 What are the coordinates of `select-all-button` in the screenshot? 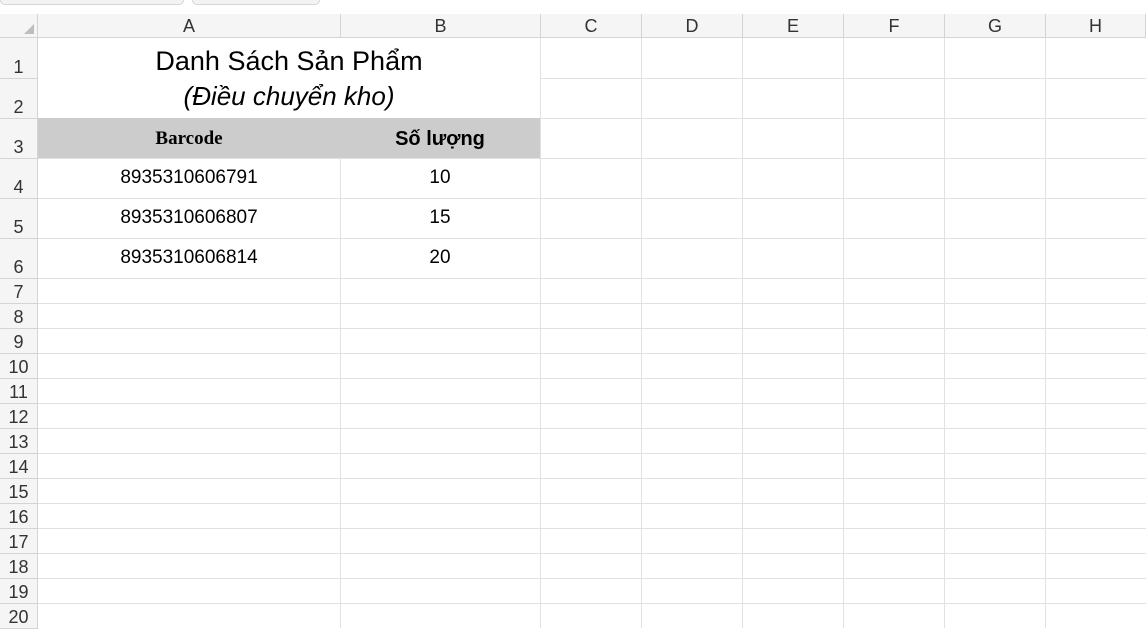 It's located at (19, 26).